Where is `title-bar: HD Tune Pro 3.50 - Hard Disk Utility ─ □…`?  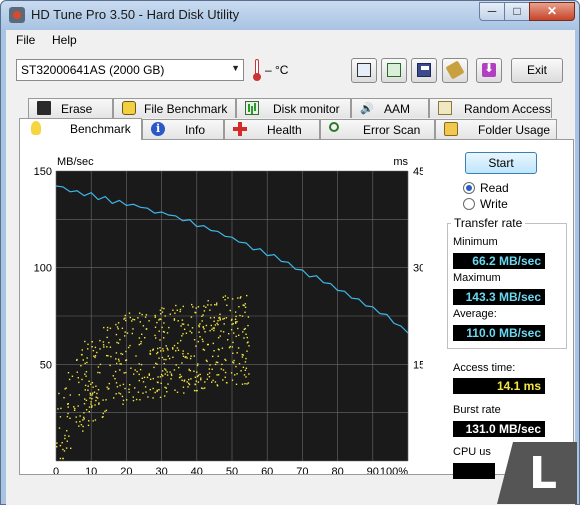
title-bar: HD Tune Pro 3.50 - Hard Disk Utility ─ □… is located at coordinates (290, 15).